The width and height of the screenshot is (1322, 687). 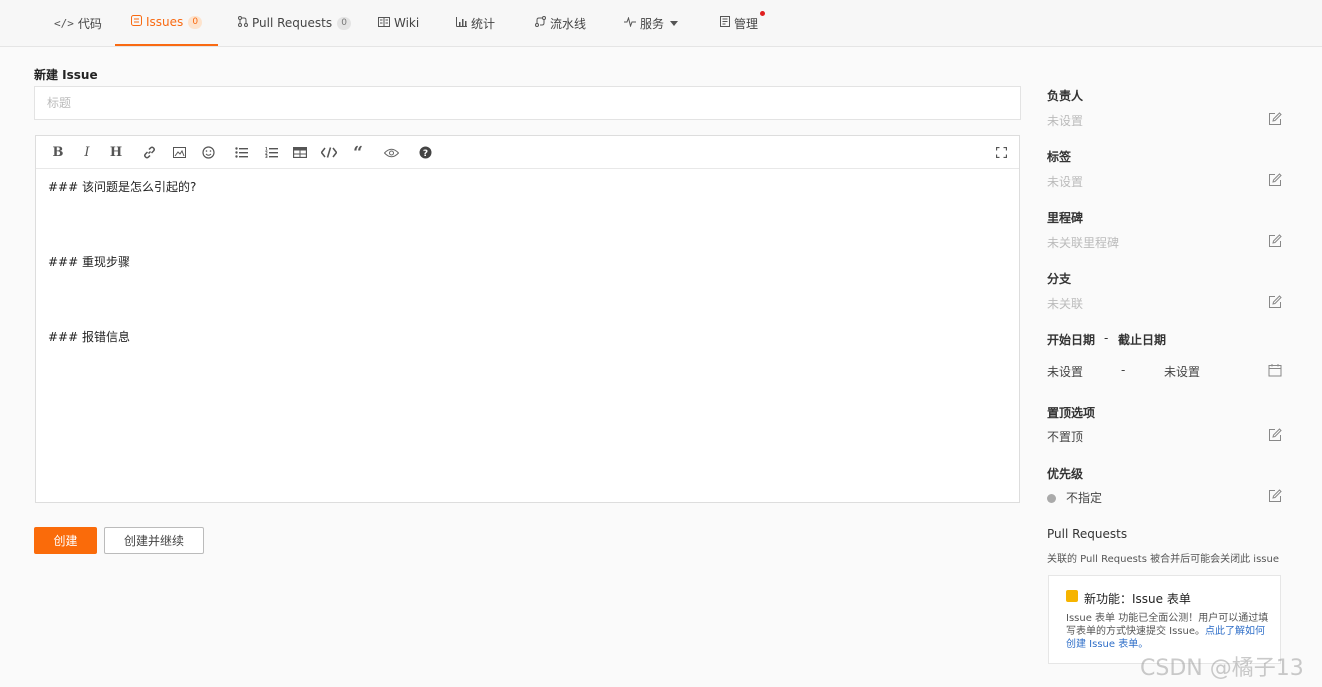 What do you see at coordinates (1182, 371) in the screenshot?
I see `due-date-value: 未设置` at bounding box center [1182, 371].